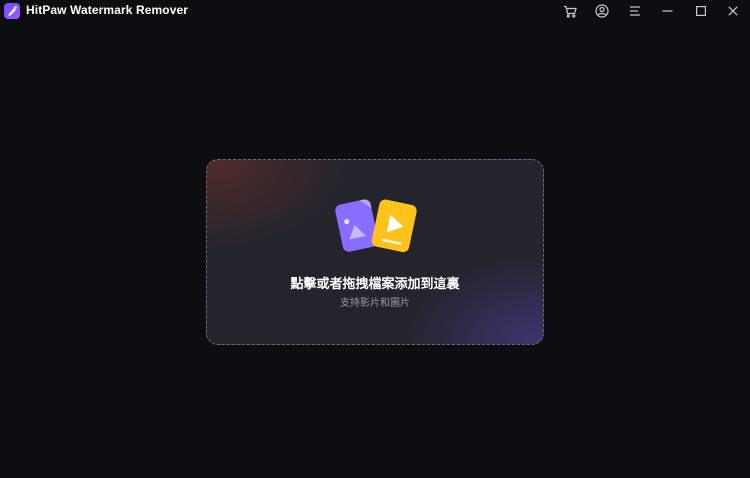 The height and width of the screenshot is (478, 750). I want to click on close-icon, so click(733, 11).